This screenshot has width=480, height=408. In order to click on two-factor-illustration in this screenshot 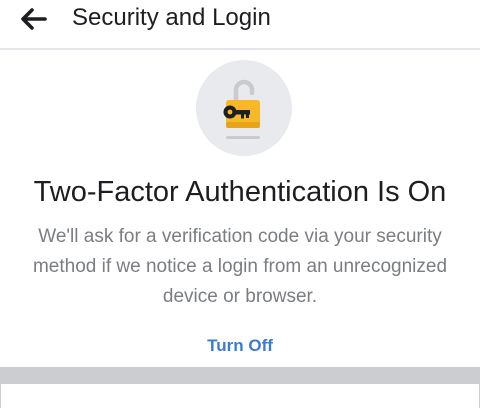, I will do `click(244, 108)`.